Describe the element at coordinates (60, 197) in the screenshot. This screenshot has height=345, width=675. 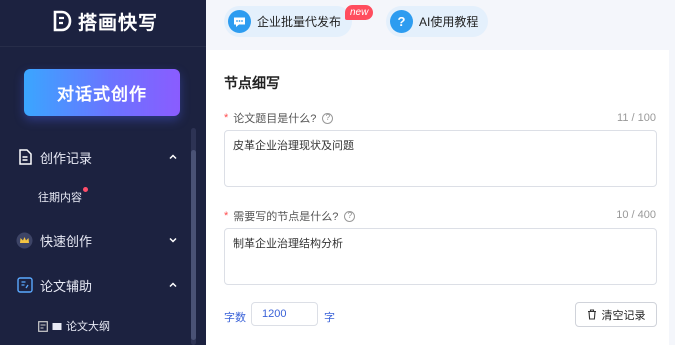
I see `sidebar-subitem-history: 往期内容` at that location.